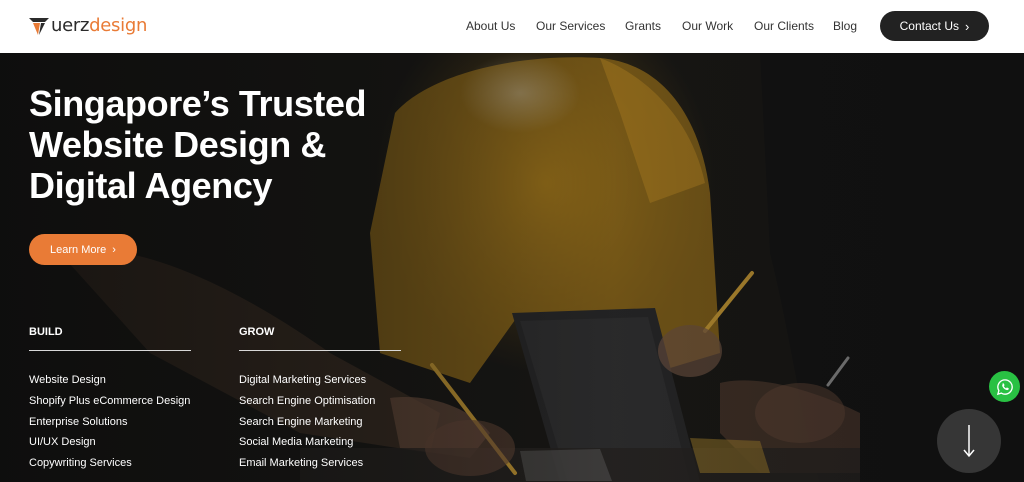  What do you see at coordinates (570, 26) in the screenshot?
I see `nav-our-services: Our Services` at bounding box center [570, 26].